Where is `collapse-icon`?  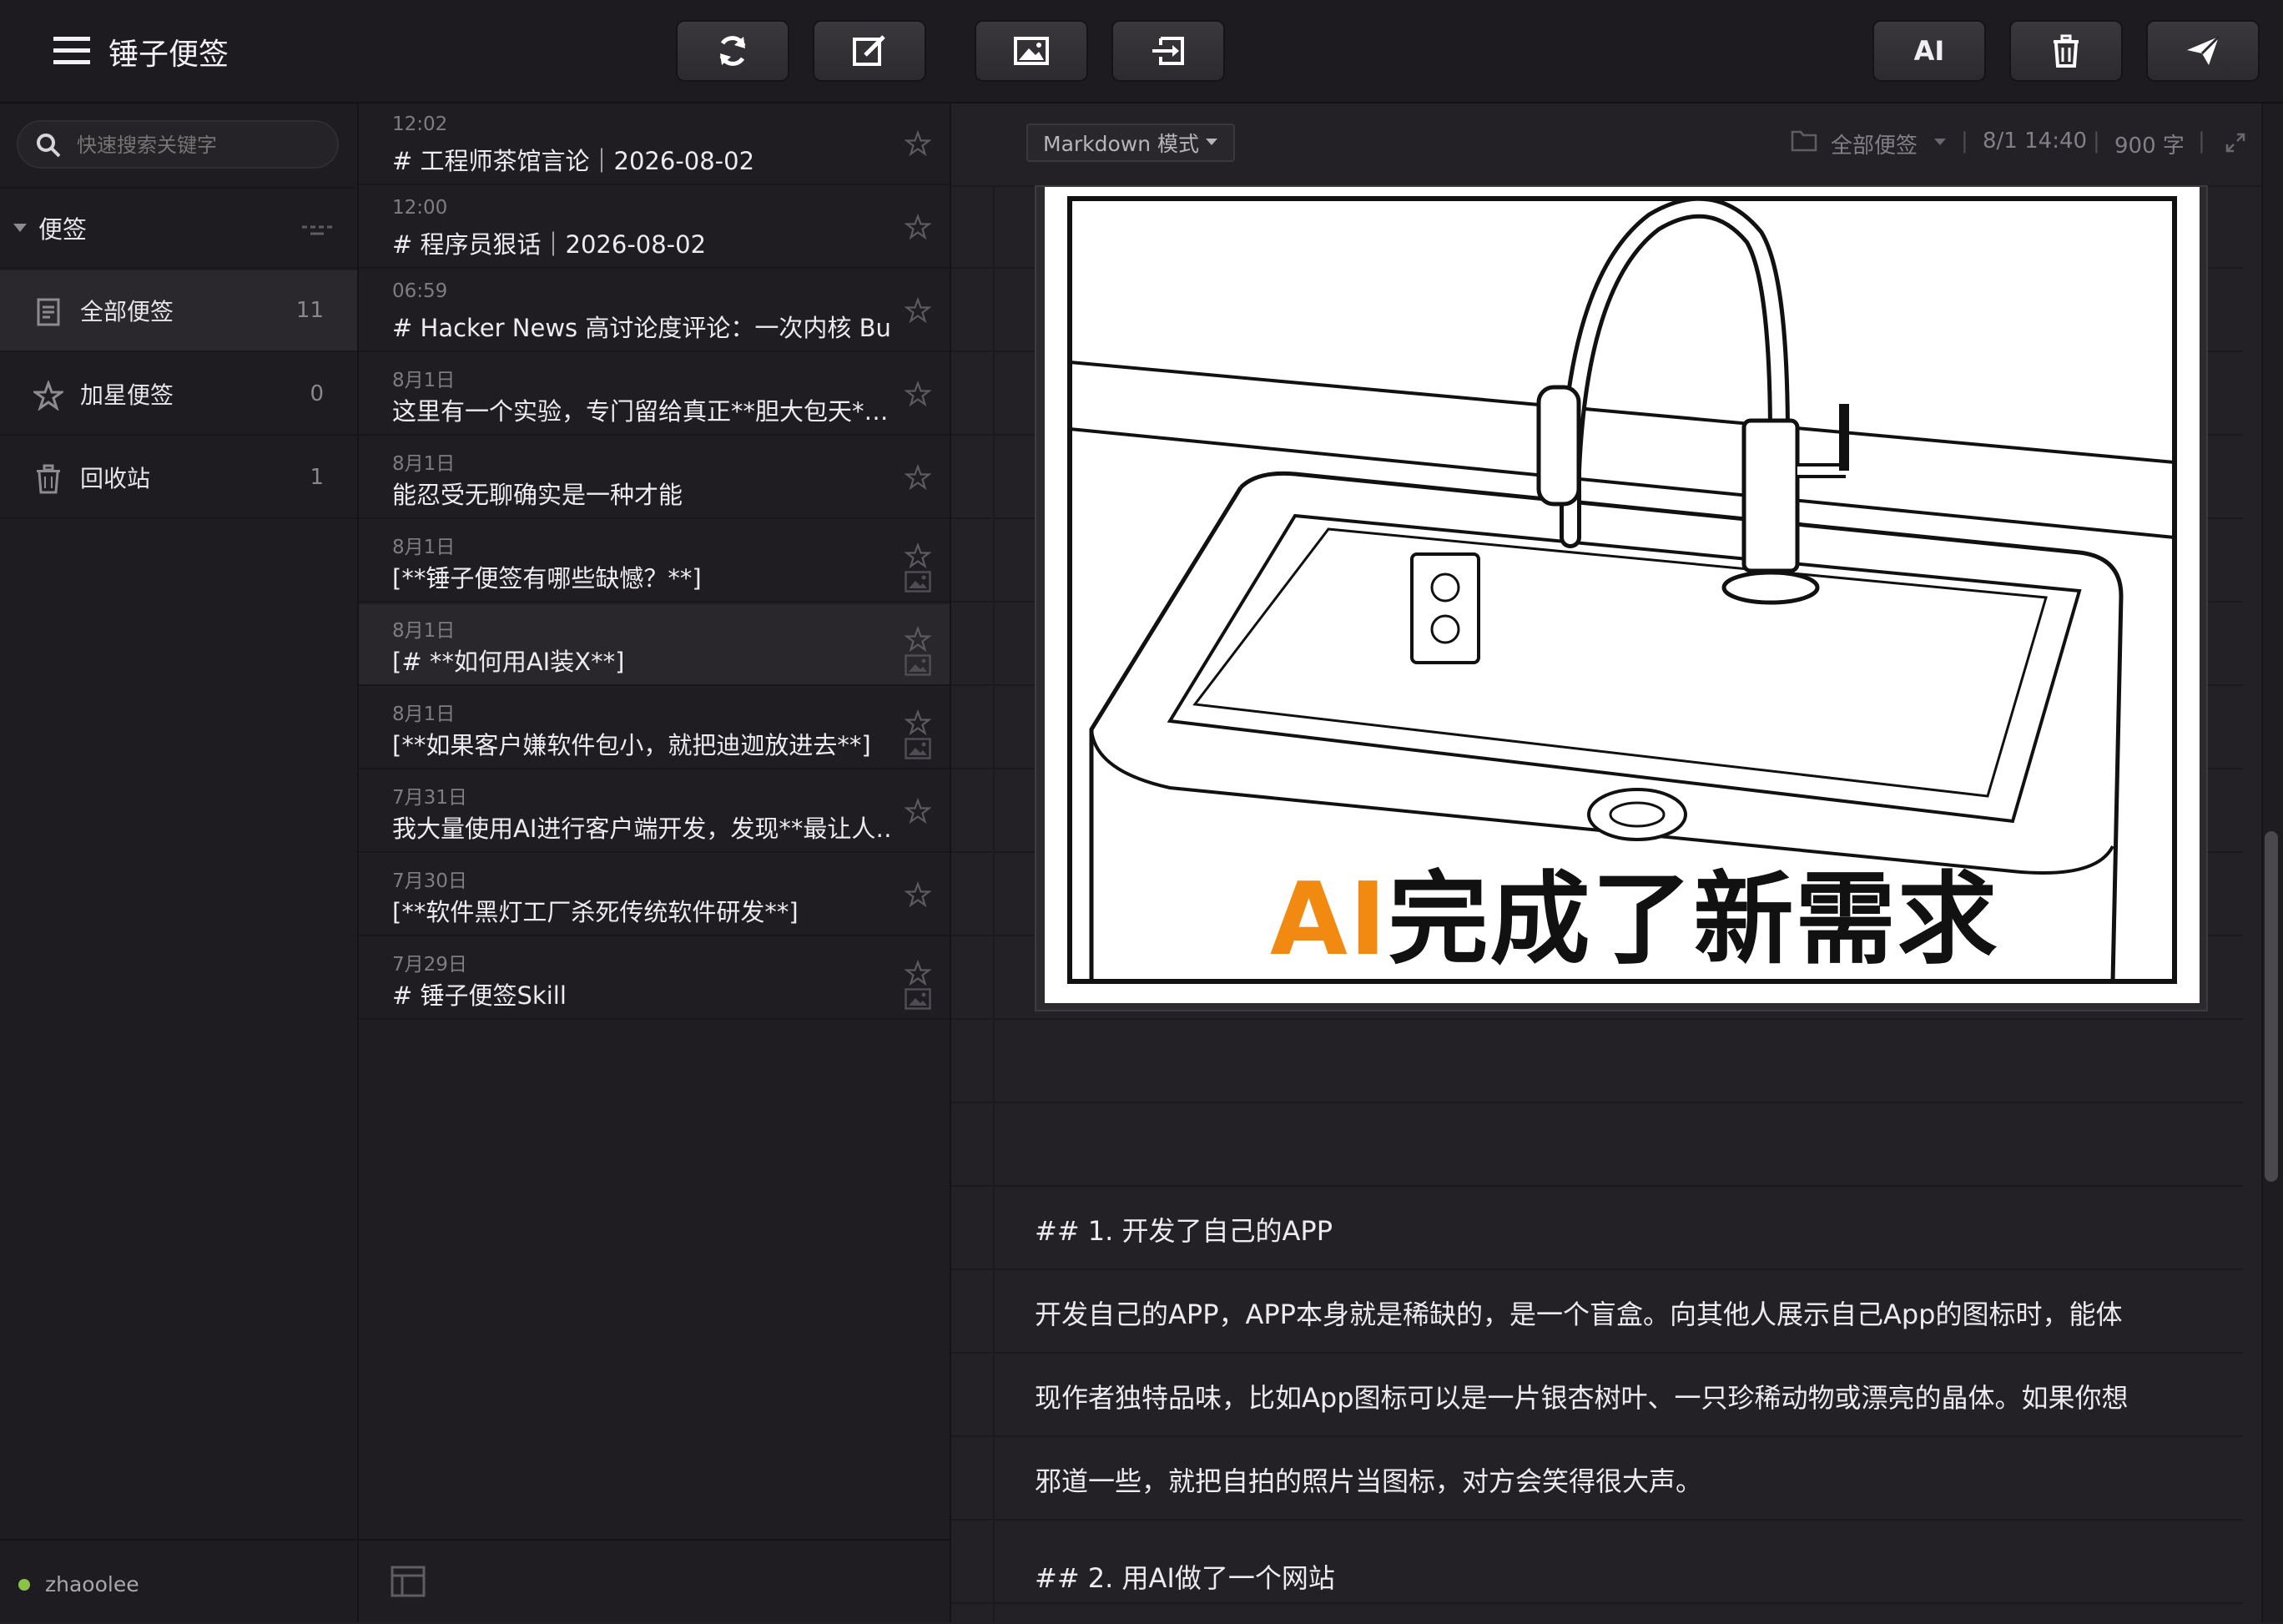 collapse-icon is located at coordinates (317, 228).